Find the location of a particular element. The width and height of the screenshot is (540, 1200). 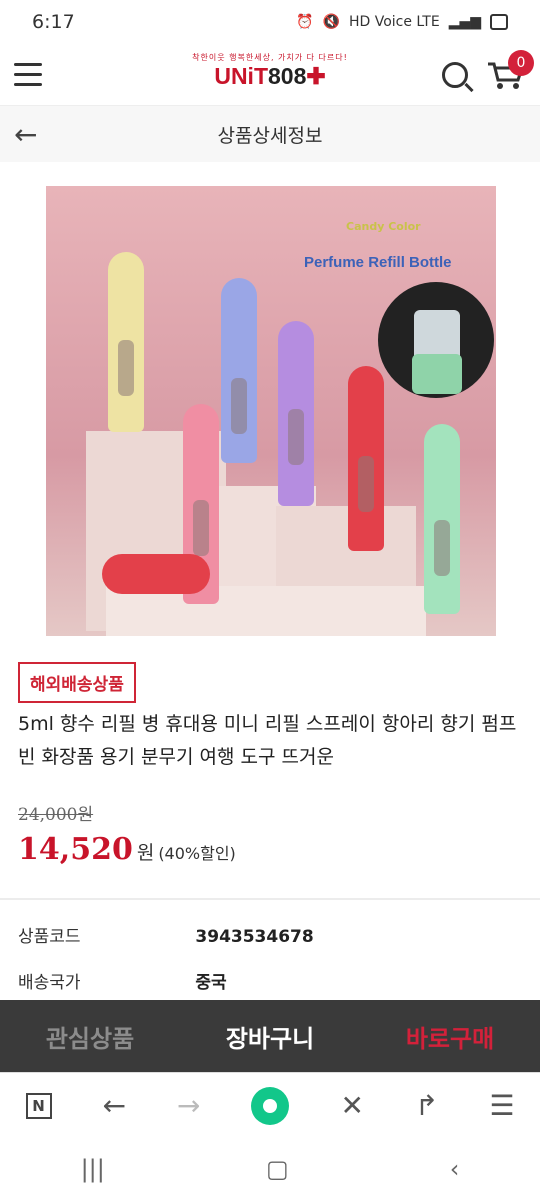

home-icon: ▢ is located at coordinates (277, 1169).